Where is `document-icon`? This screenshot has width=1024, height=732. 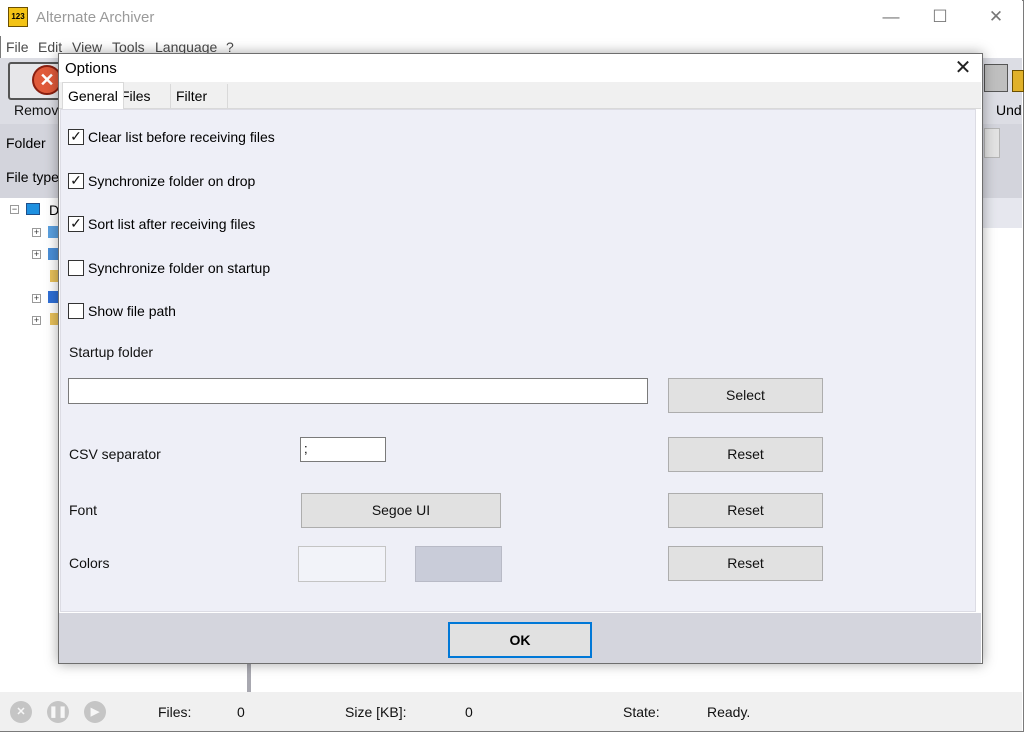 document-icon is located at coordinates (996, 78).